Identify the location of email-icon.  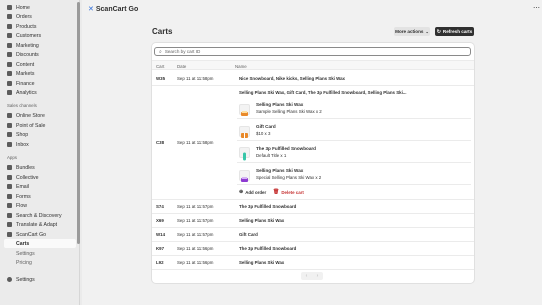
(9, 186).